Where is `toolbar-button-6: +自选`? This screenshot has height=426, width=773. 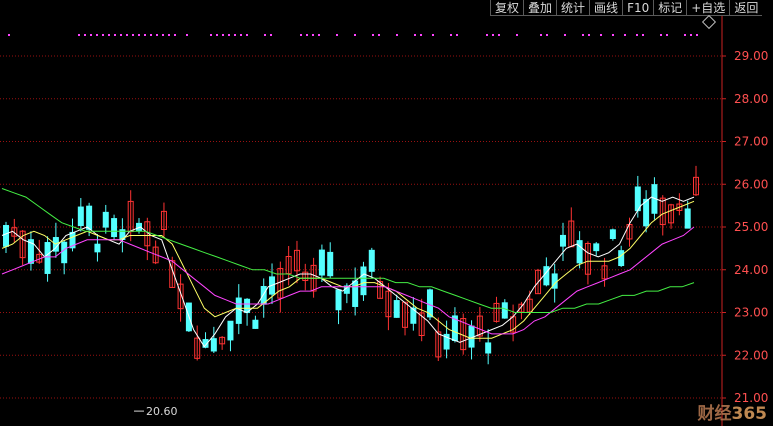
toolbar-button-6: +自选 is located at coordinates (708, 8).